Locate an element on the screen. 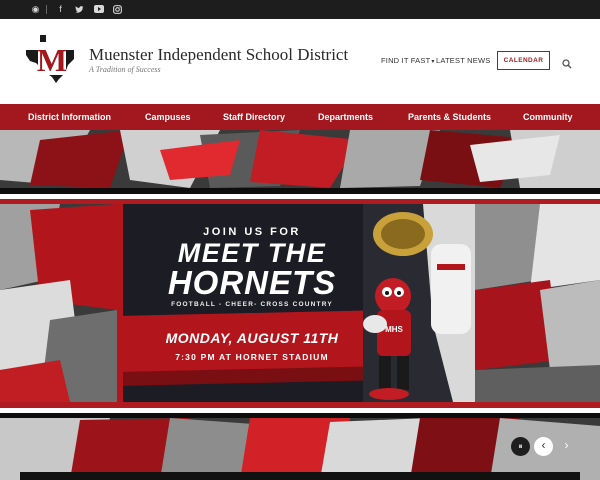  flyer-sports-text: FOOTBALL - CHEER- CROSS COUNTRY is located at coordinates (252, 304).